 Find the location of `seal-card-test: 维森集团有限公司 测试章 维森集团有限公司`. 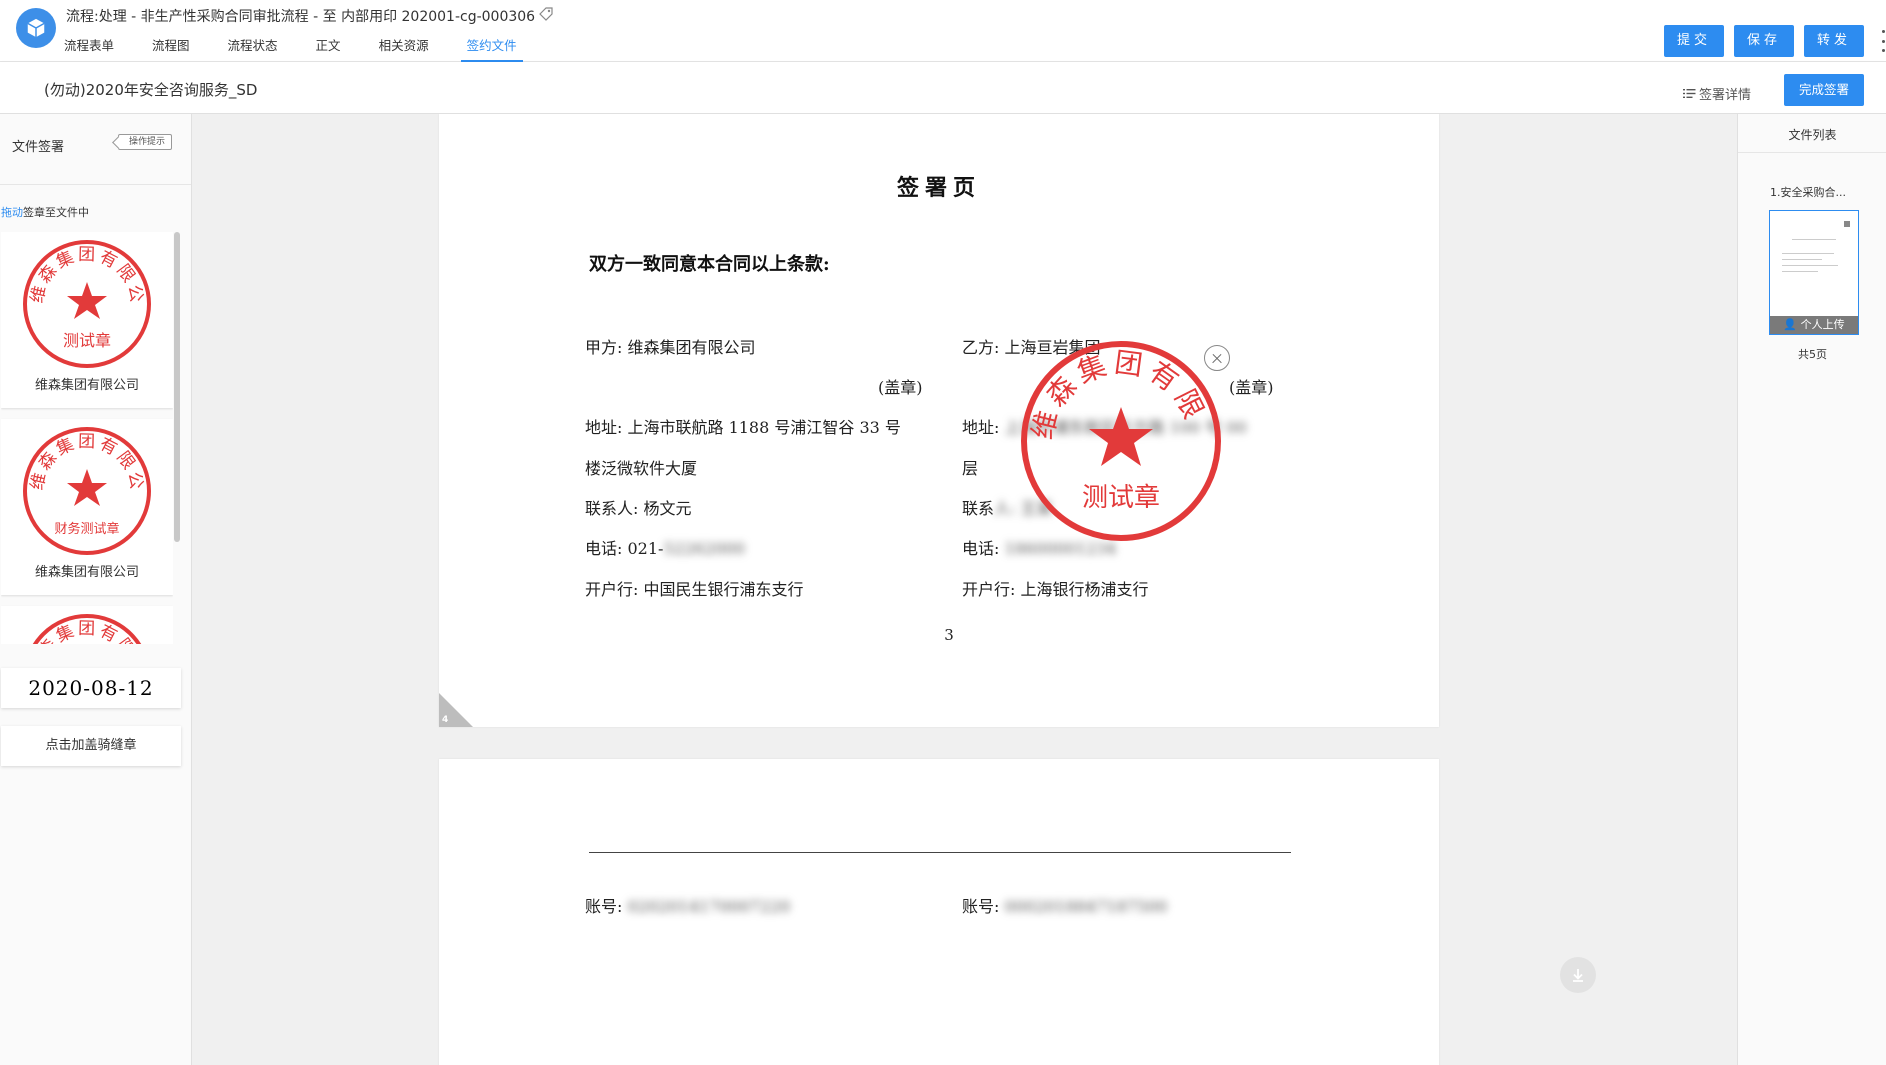

seal-card-test: 维森集团有限公司 测试章 维森集团有限公司 is located at coordinates (87, 320).